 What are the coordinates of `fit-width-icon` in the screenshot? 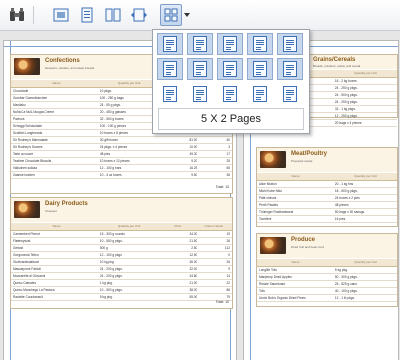 It's located at (139, 15).